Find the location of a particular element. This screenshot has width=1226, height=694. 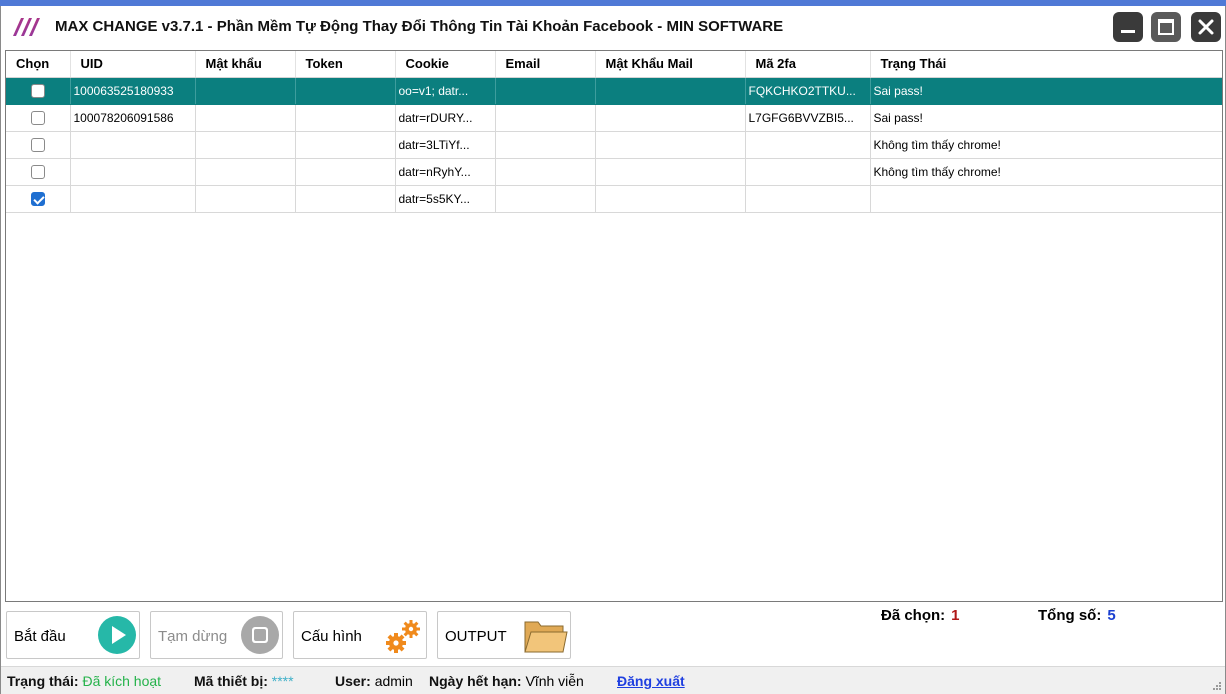

total-count-label: Tổng số: is located at coordinates (1070, 615).